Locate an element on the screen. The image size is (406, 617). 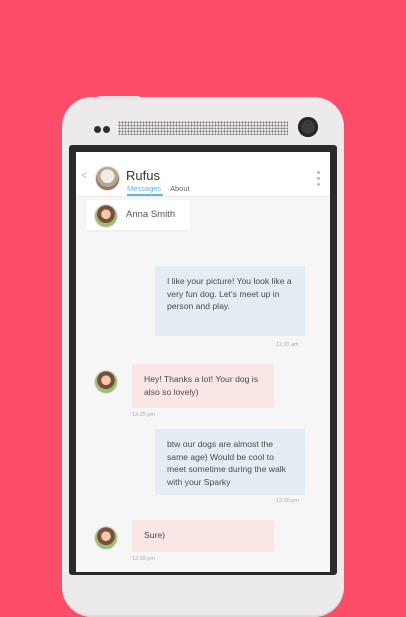
tab-messages: Messages is located at coordinates (144, 188).